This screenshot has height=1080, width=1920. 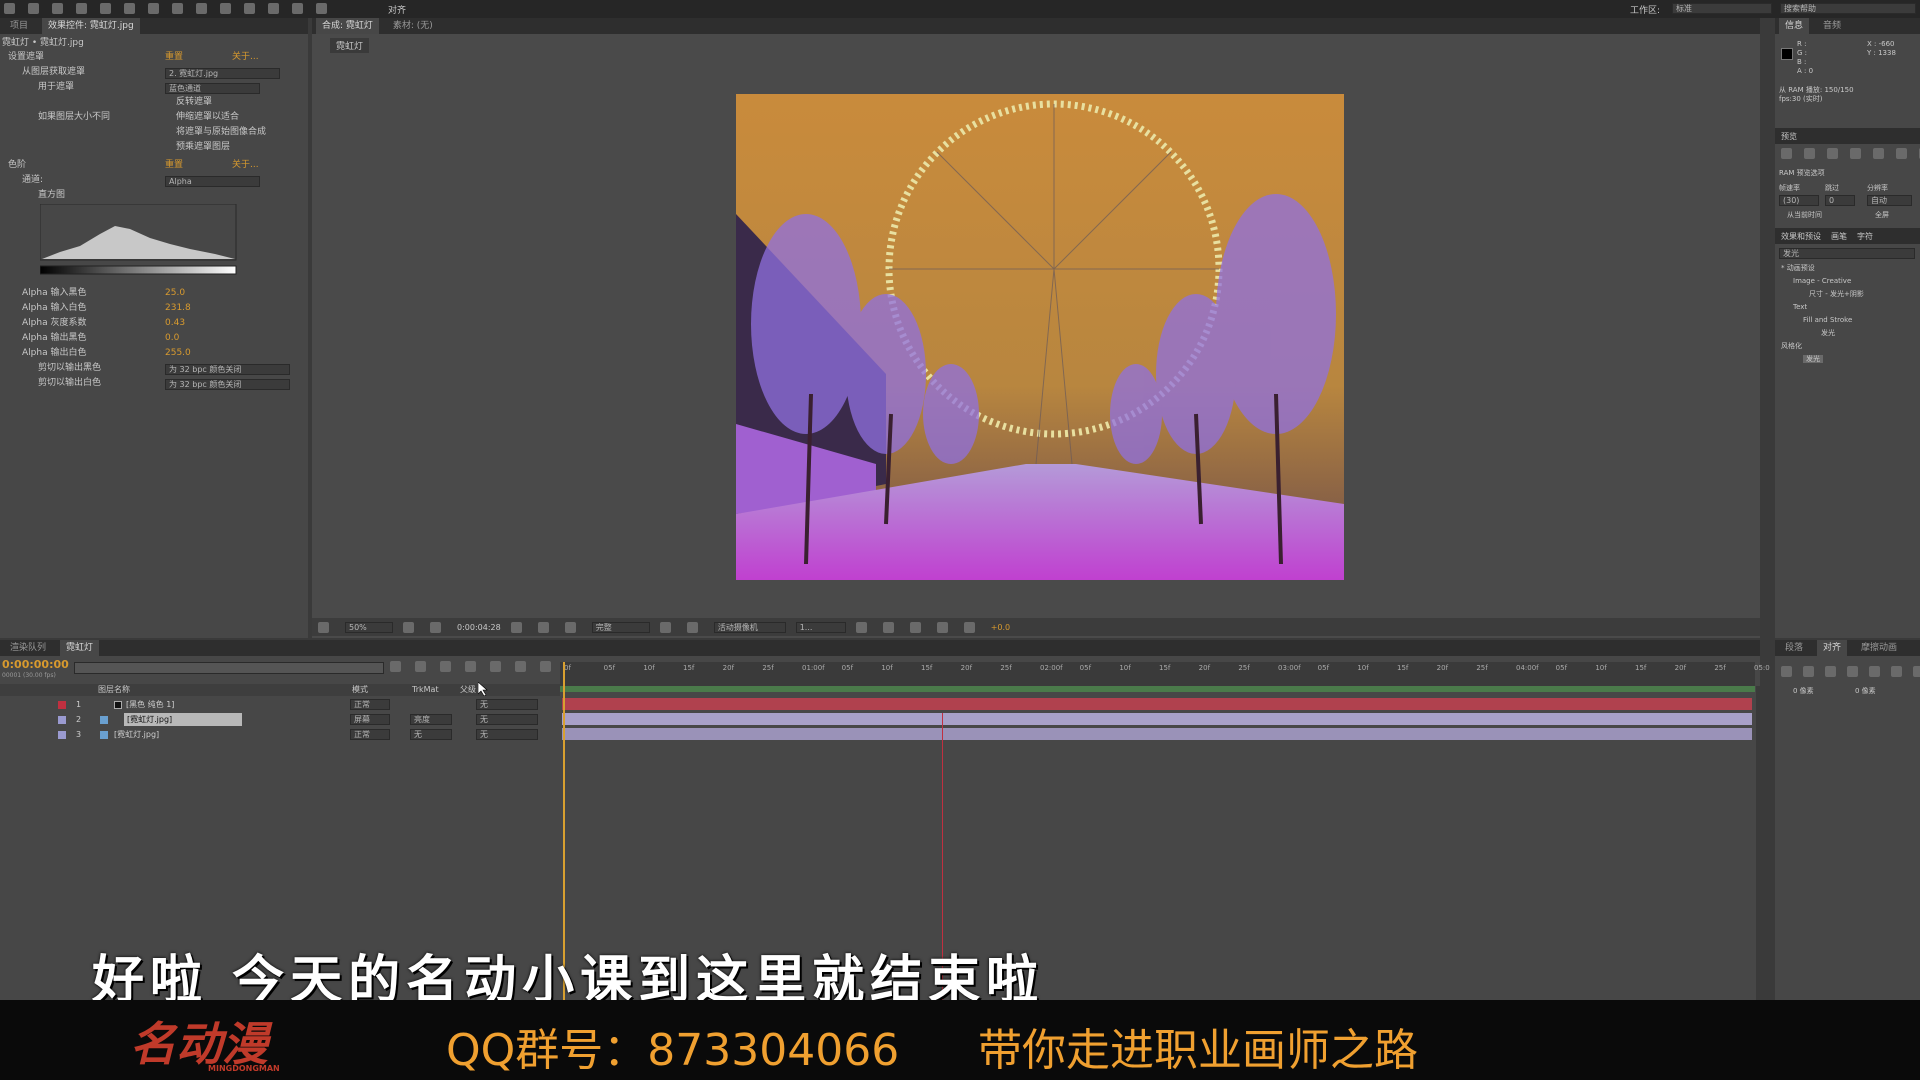 What do you see at coordinates (222, 73) in the screenshot?
I see `get-mask-from-select: 2. 霓虹灯.jpg` at bounding box center [222, 73].